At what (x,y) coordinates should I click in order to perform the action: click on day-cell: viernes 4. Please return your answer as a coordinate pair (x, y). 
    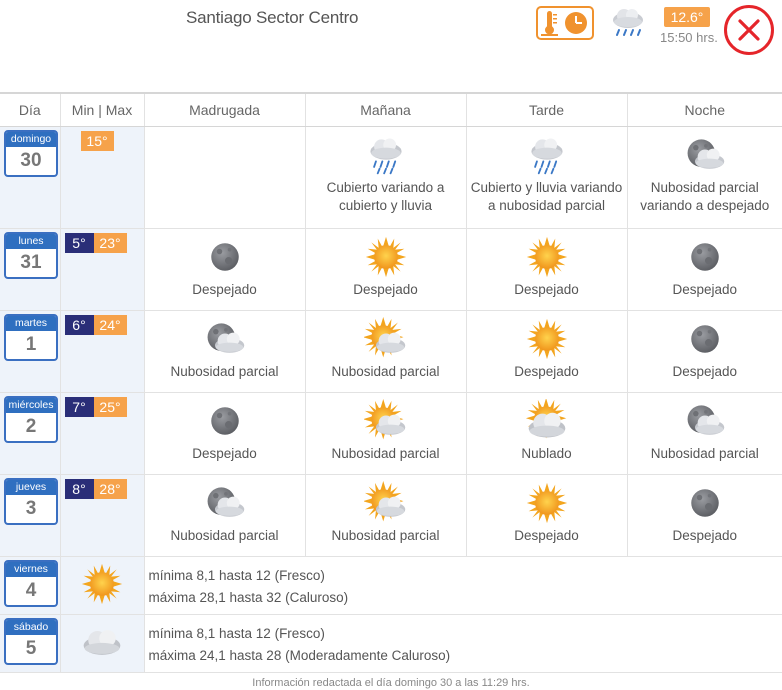
    Looking at the image, I should click on (30, 585).